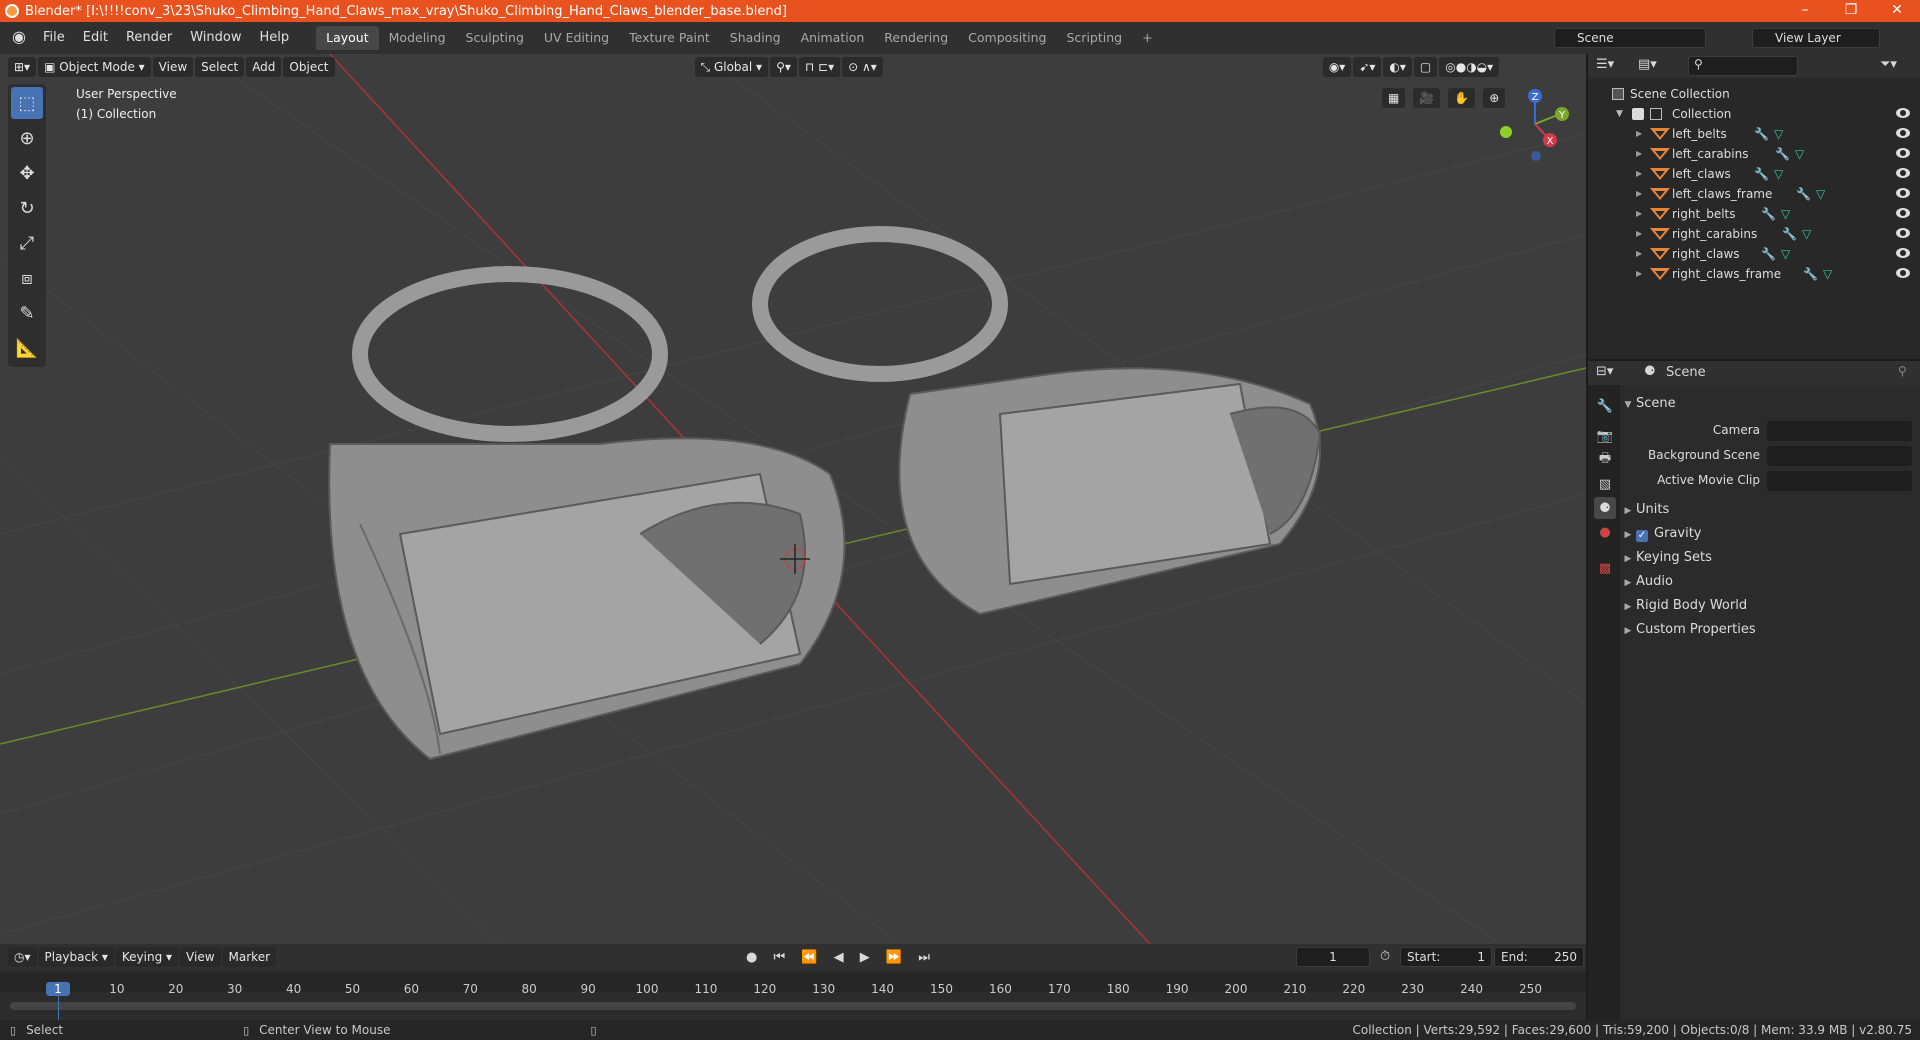  Describe the element at coordinates (27, 208) in the screenshot. I see `rotate-tool-icon: ↻` at that location.